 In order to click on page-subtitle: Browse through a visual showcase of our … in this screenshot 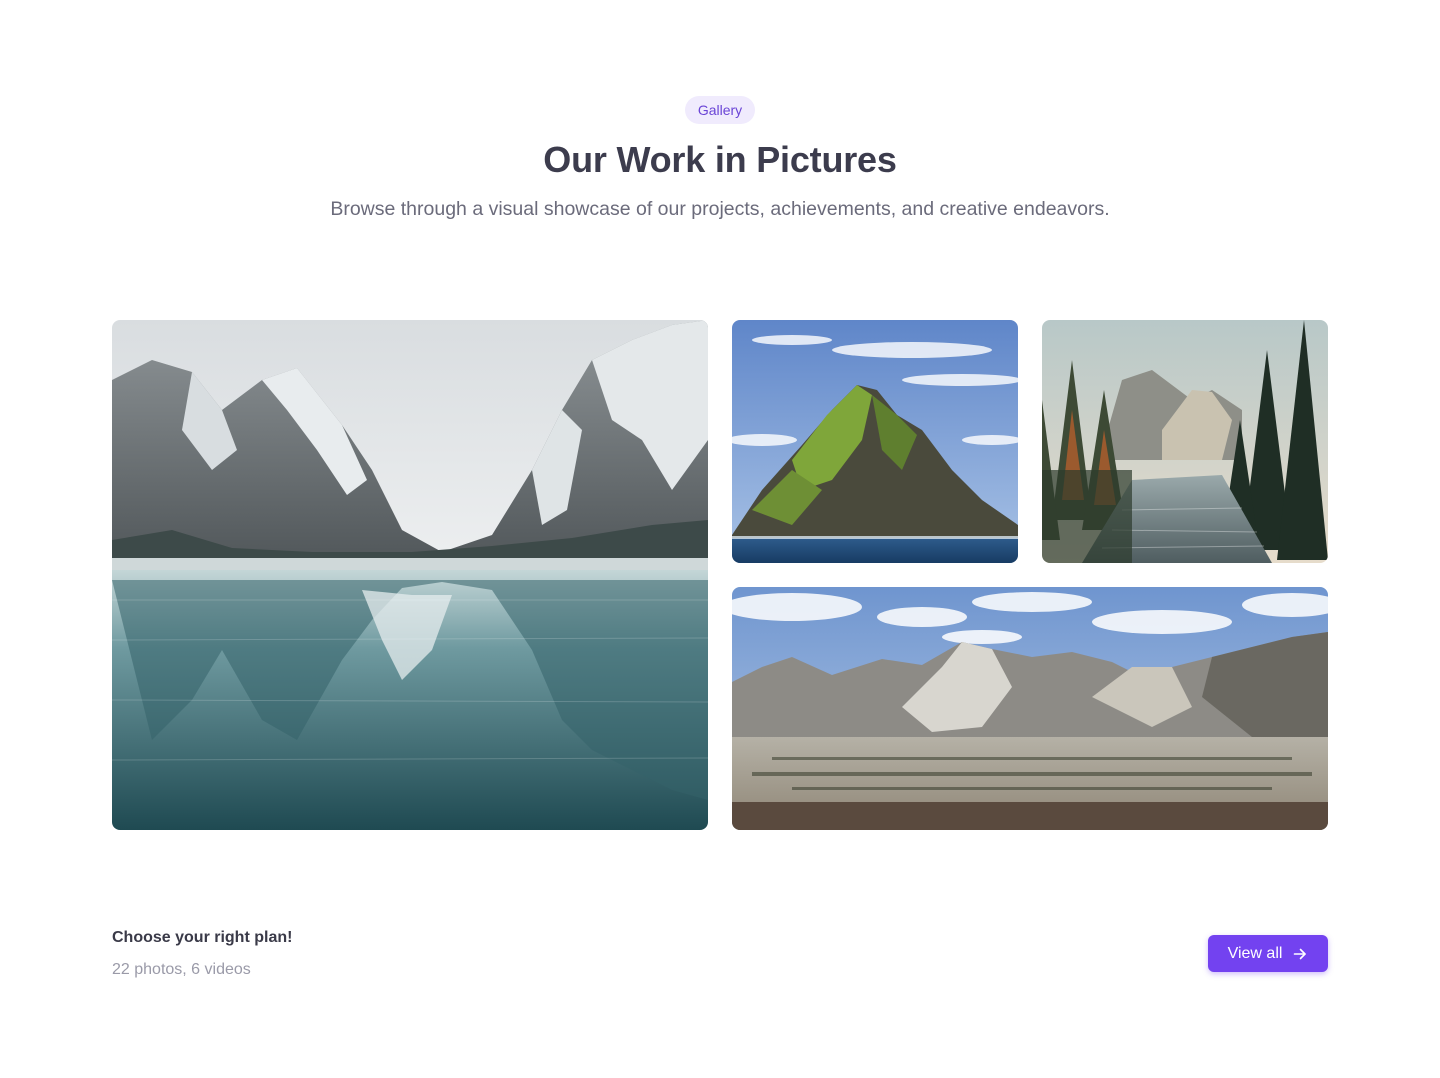, I will do `click(720, 209)`.